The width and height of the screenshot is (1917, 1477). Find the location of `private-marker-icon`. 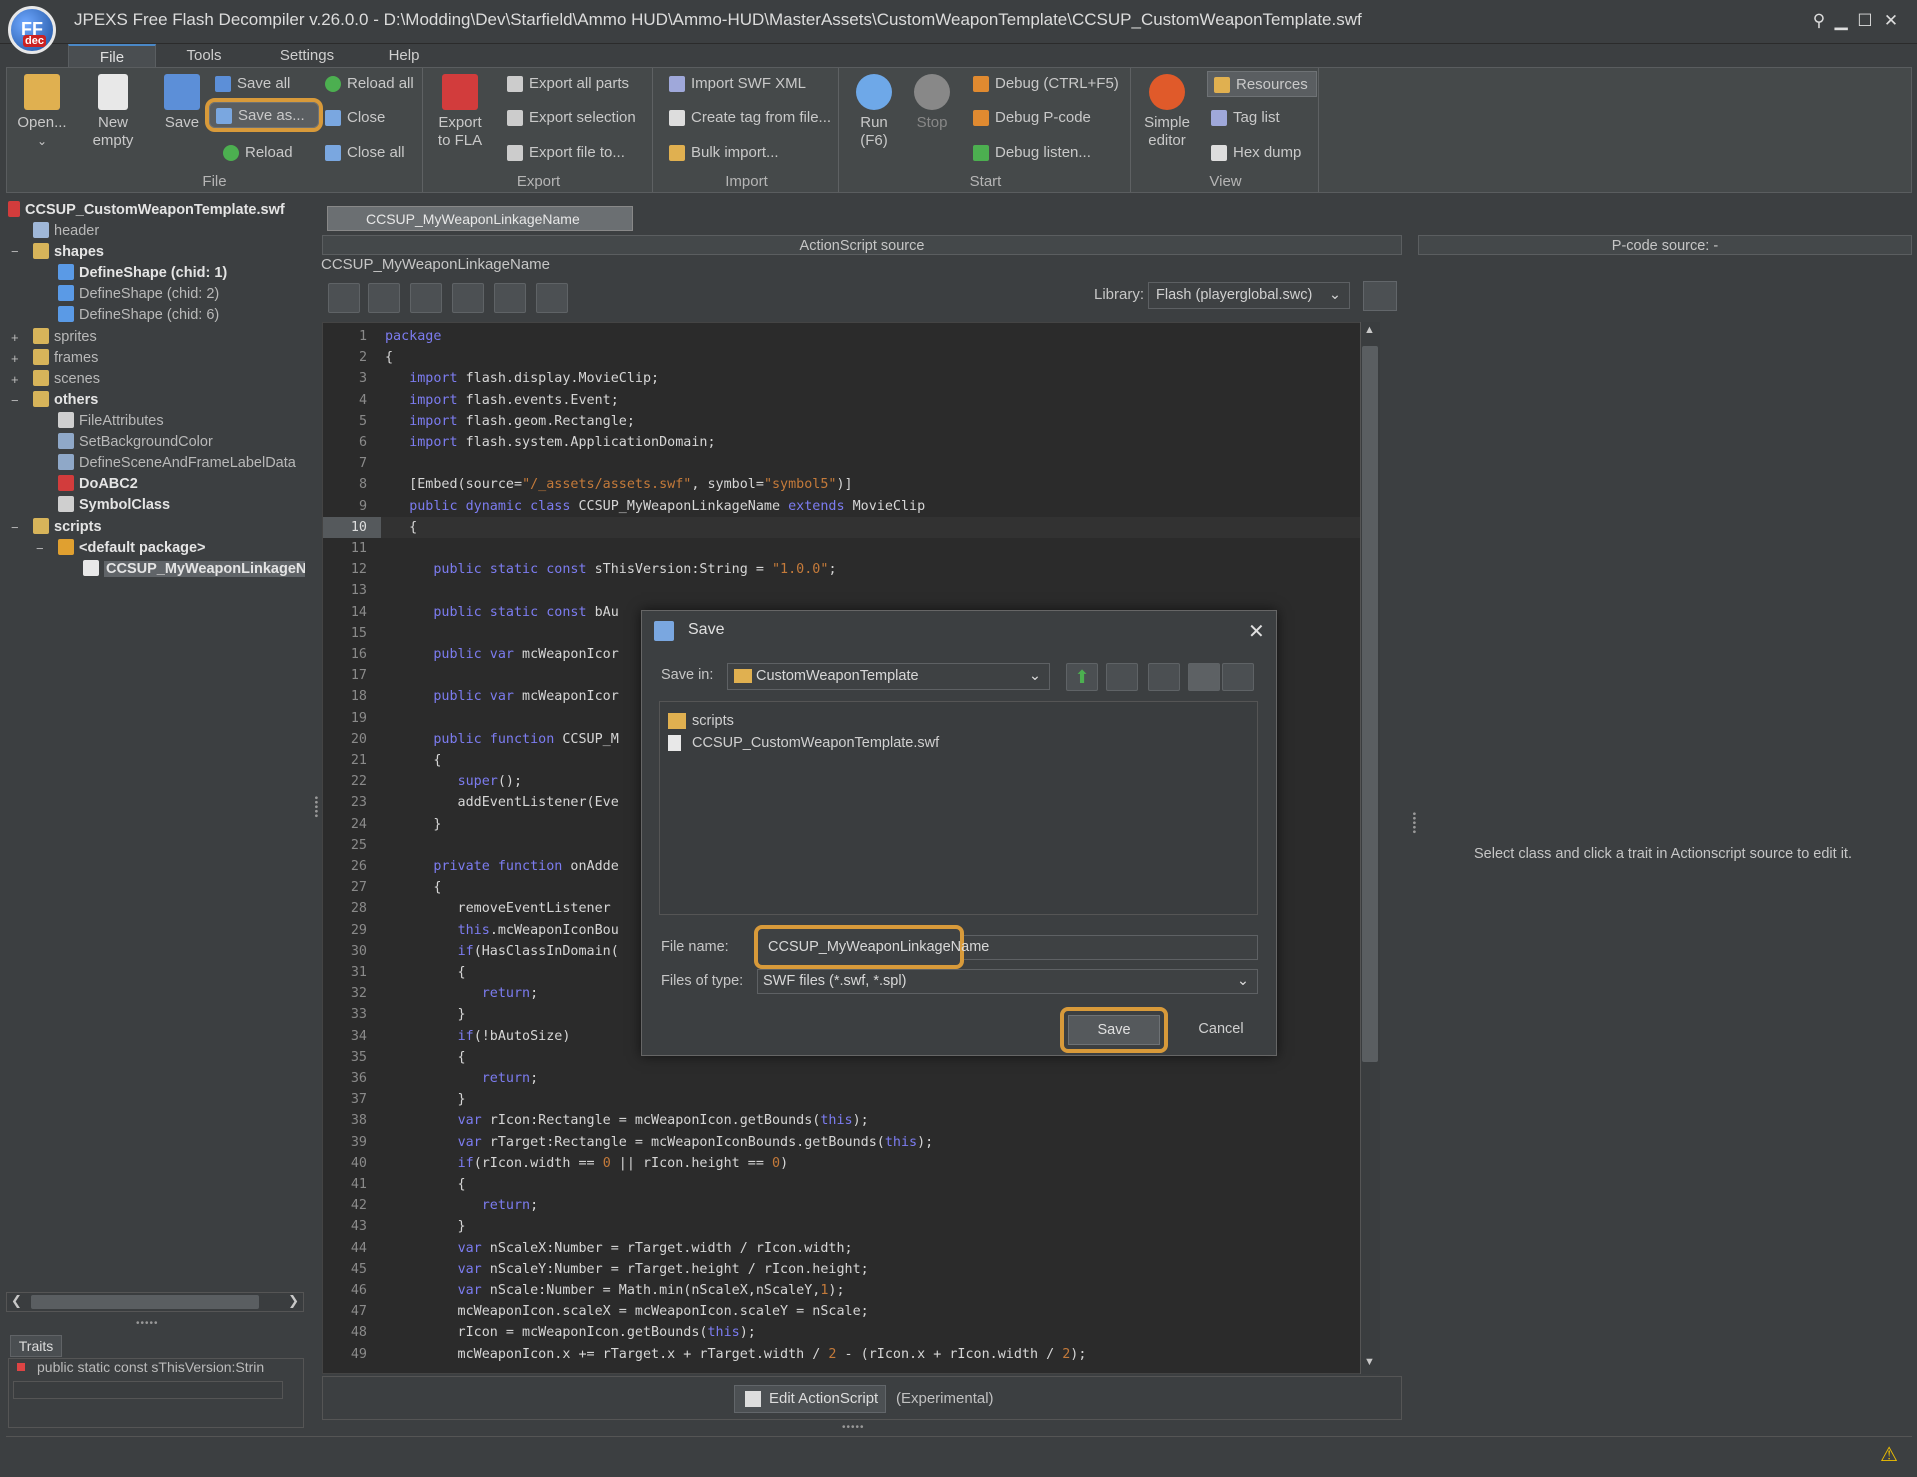

private-marker-icon is located at coordinates (21, 1367).